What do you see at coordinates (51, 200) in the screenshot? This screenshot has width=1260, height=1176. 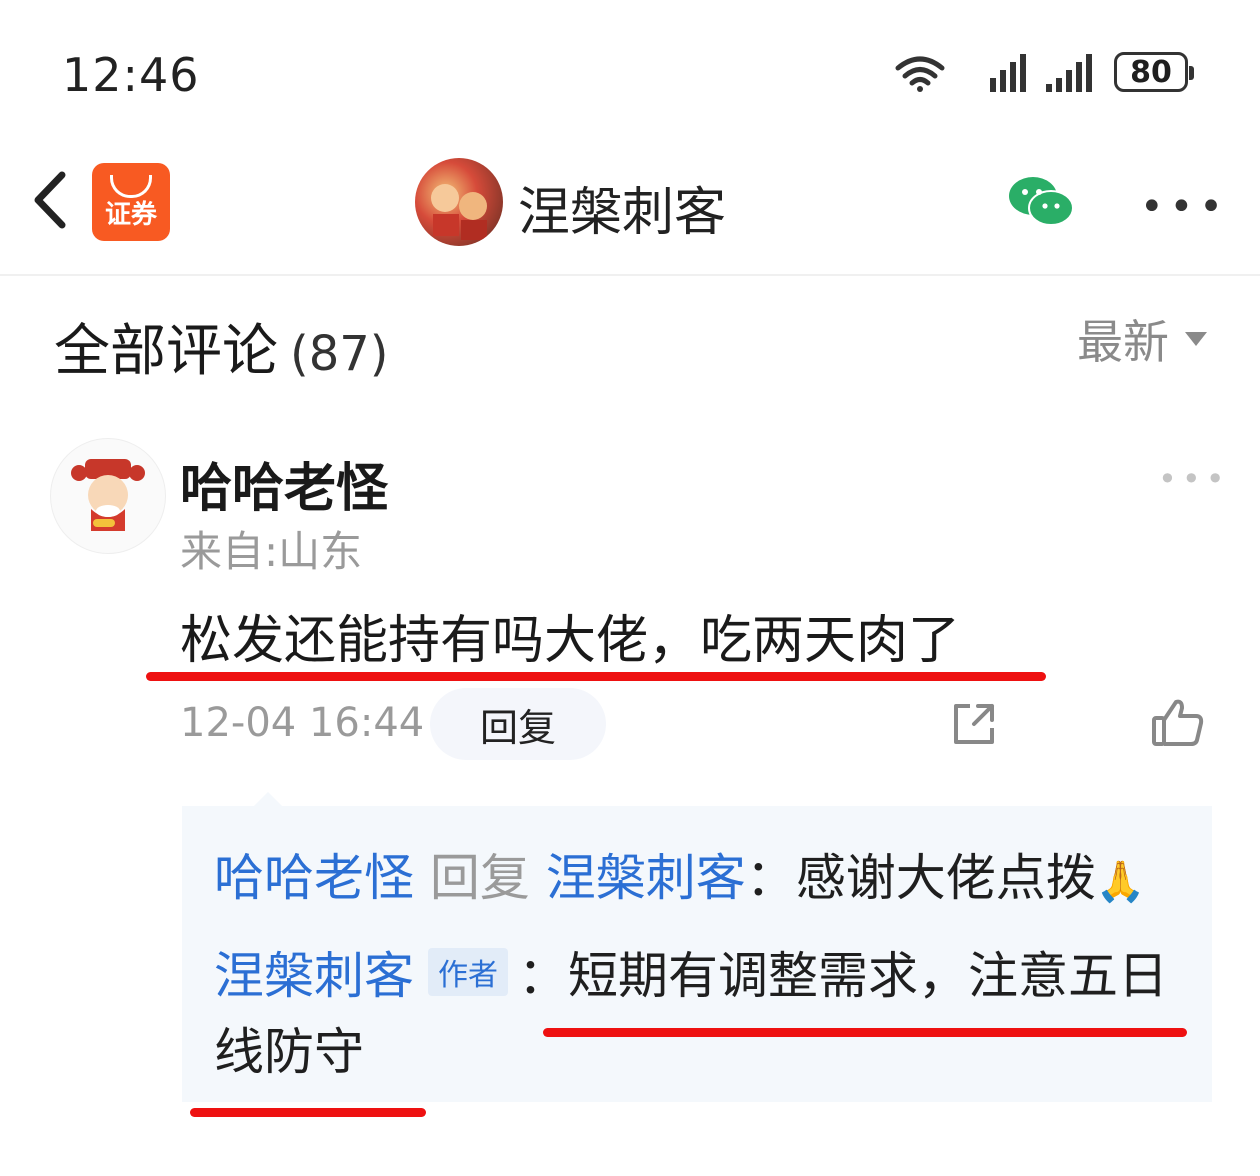 I see `back-icon` at bounding box center [51, 200].